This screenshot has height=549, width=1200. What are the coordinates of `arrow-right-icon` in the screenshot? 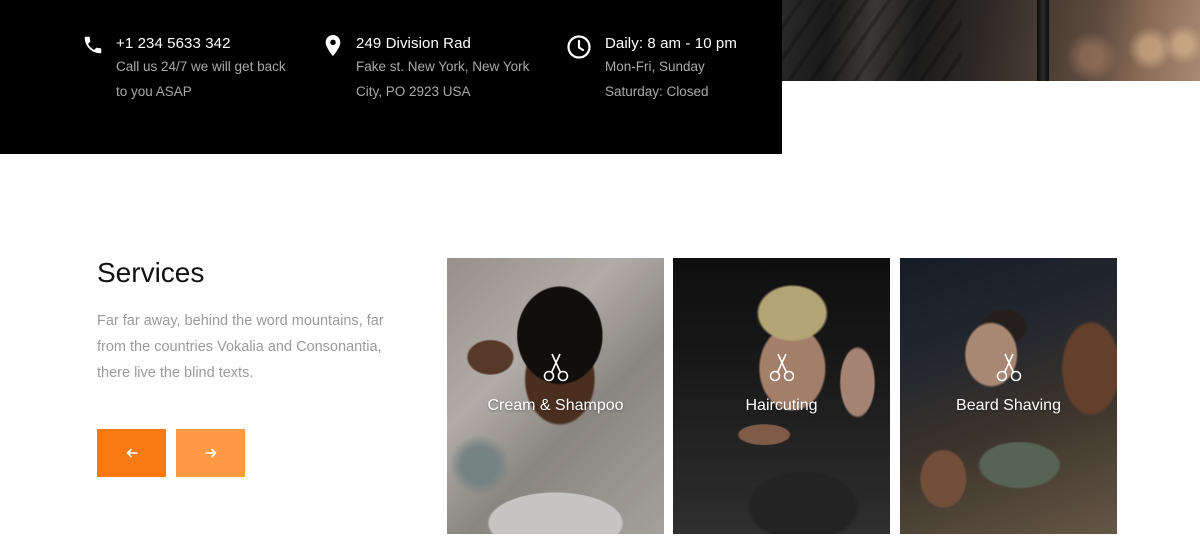 It's located at (210, 453).